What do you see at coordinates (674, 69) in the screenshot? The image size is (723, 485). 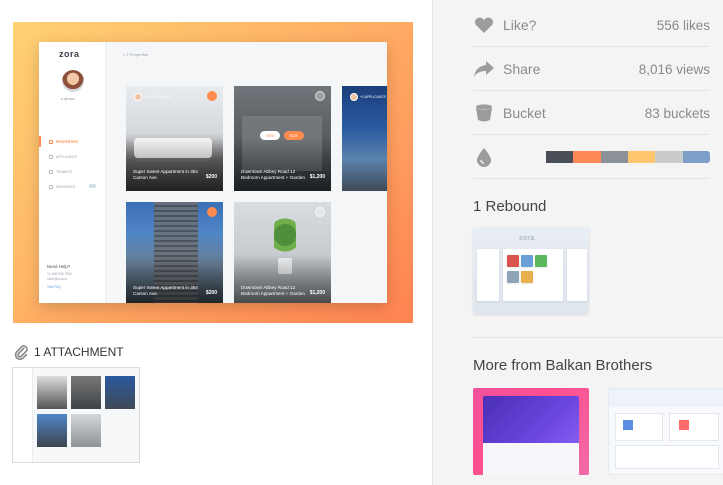 I see `view-count: 8,016 views` at bounding box center [674, 69].